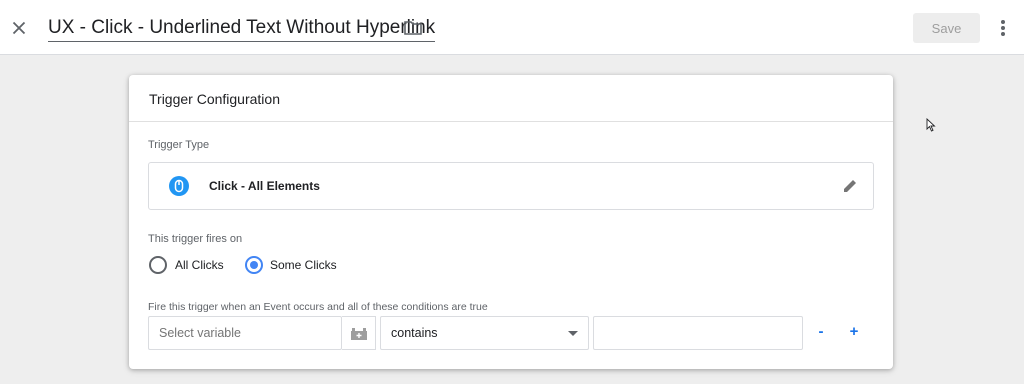  What do you see at coordinates (1003, 28) in the screenshot?
I see `more-vert-icon` at bounding box center [1003, 28].